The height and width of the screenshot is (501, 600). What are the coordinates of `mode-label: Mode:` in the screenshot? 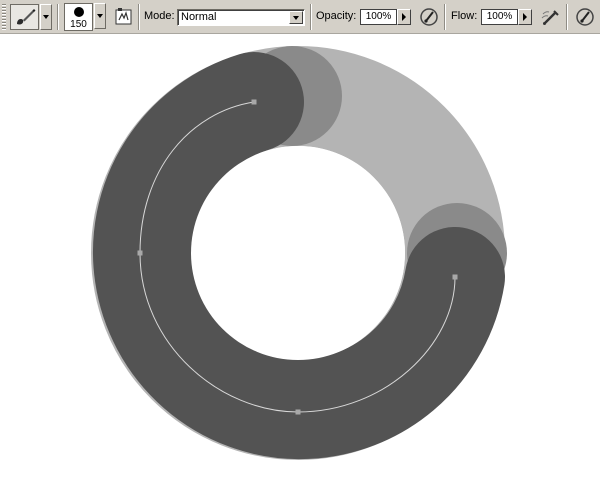 It's located at (159, 16).